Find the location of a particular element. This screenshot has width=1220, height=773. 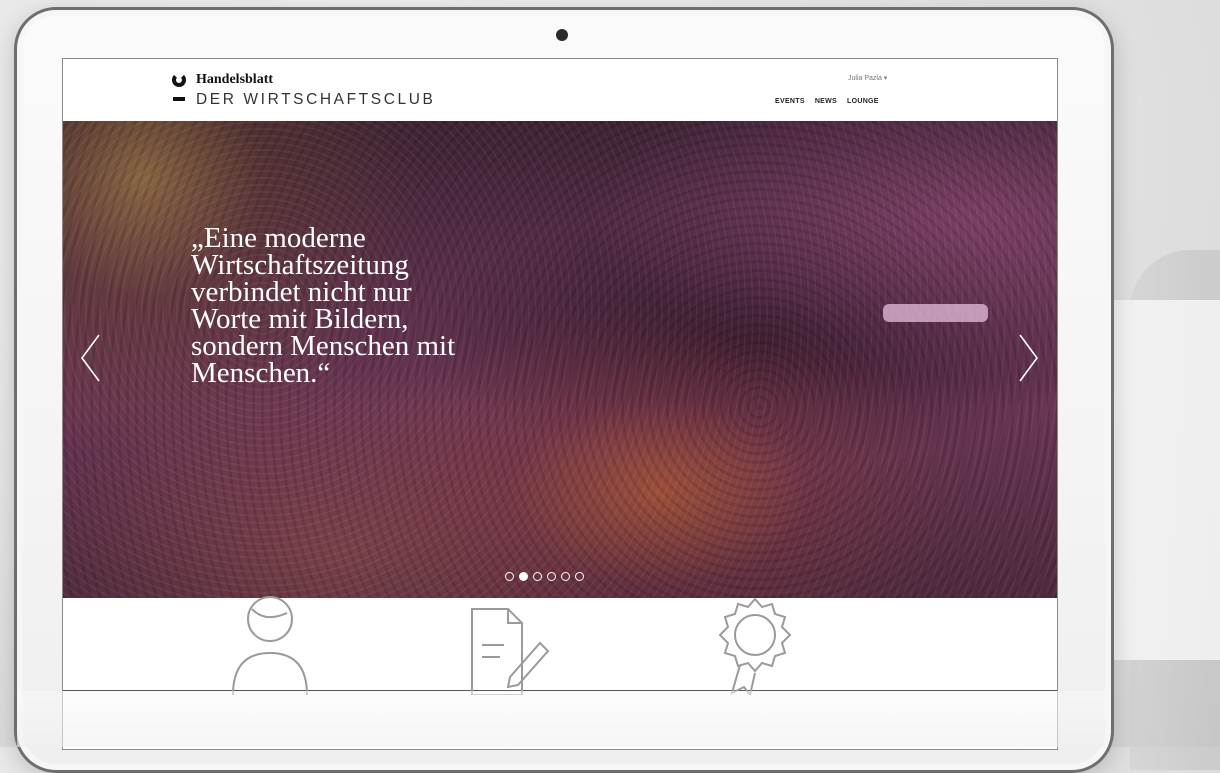

tablet-bezel-bottom is located at coordinates (561, 719).